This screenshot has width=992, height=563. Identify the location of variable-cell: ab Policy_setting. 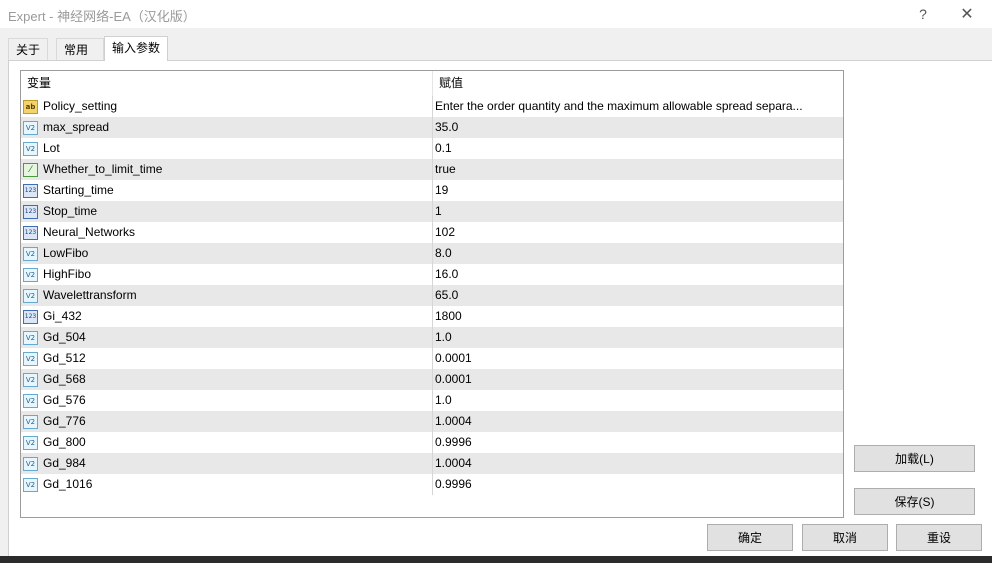
(227, 106).